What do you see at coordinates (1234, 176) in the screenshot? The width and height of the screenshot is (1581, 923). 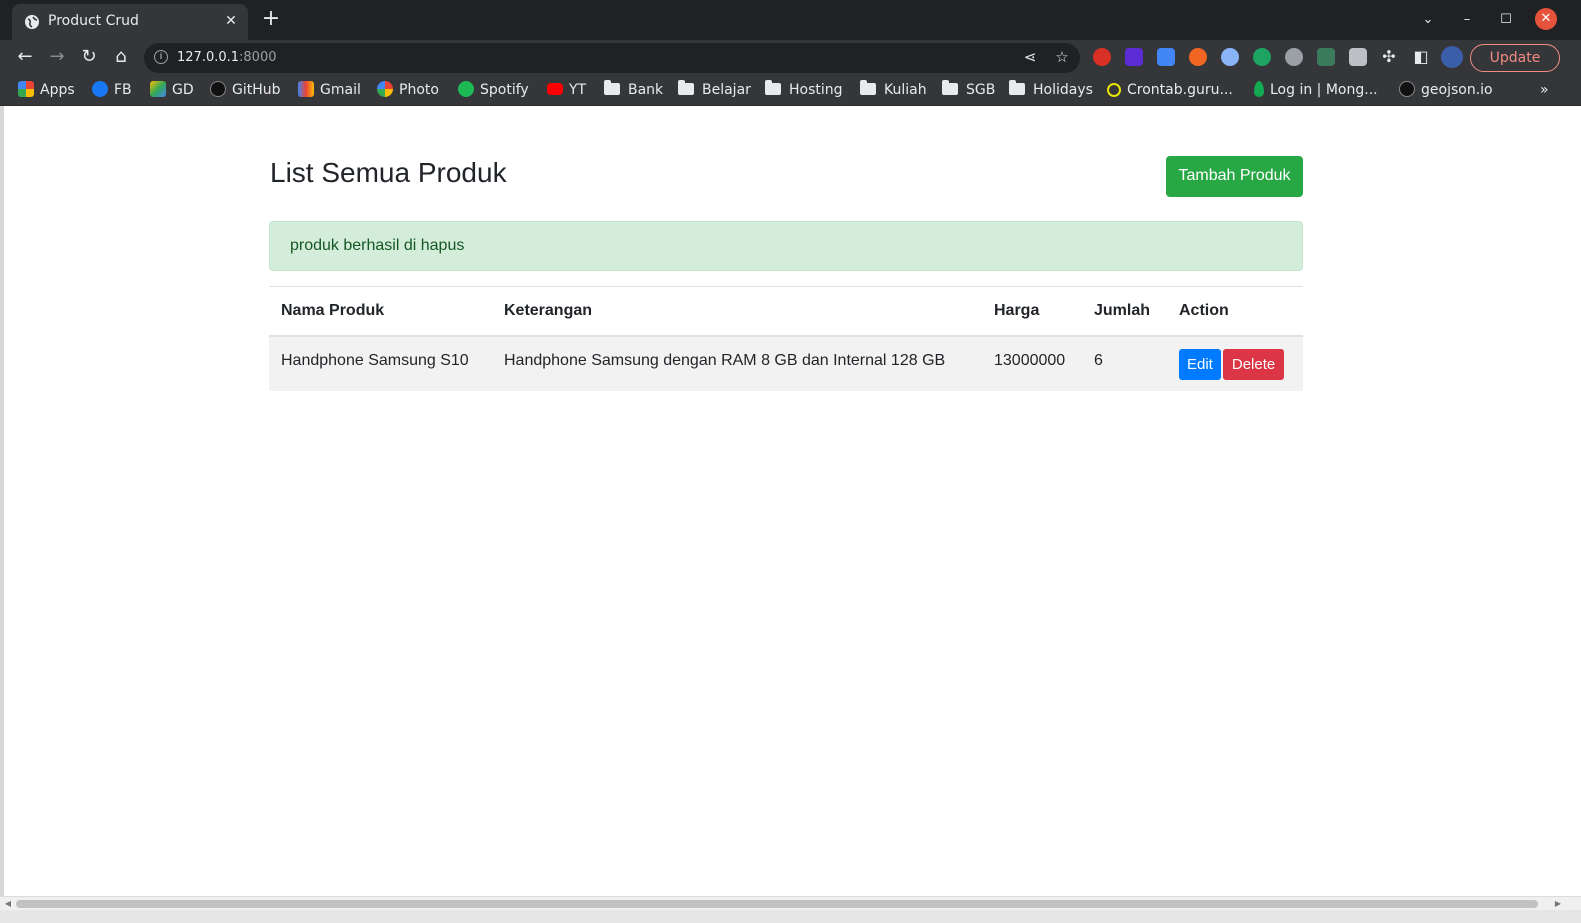 I see `add-product-button: Tambah Produk` at bounding box center [1234, 176].